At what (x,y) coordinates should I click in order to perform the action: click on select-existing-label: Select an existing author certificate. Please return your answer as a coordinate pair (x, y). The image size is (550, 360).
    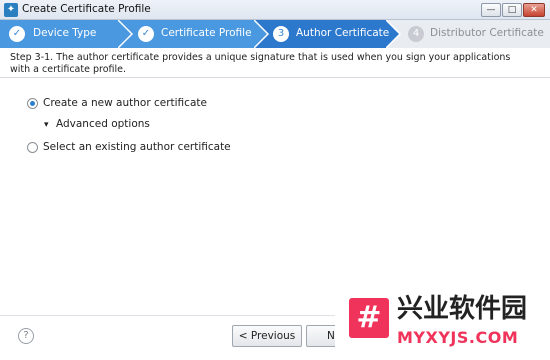
    Looking at the image, I should click on (137, 147).